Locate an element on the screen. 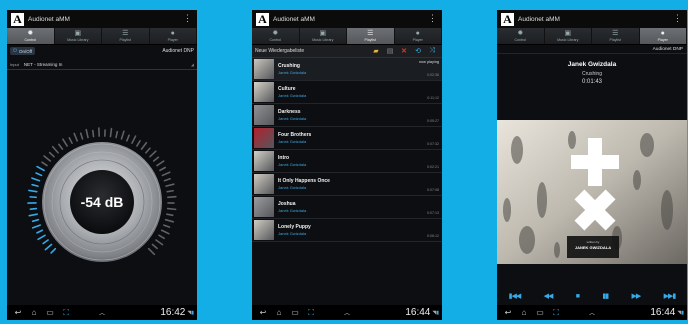 Image resolution: width=688 pixels, height=324 pixels. folder-icon: ▰ is located at coordinates (376, 51).